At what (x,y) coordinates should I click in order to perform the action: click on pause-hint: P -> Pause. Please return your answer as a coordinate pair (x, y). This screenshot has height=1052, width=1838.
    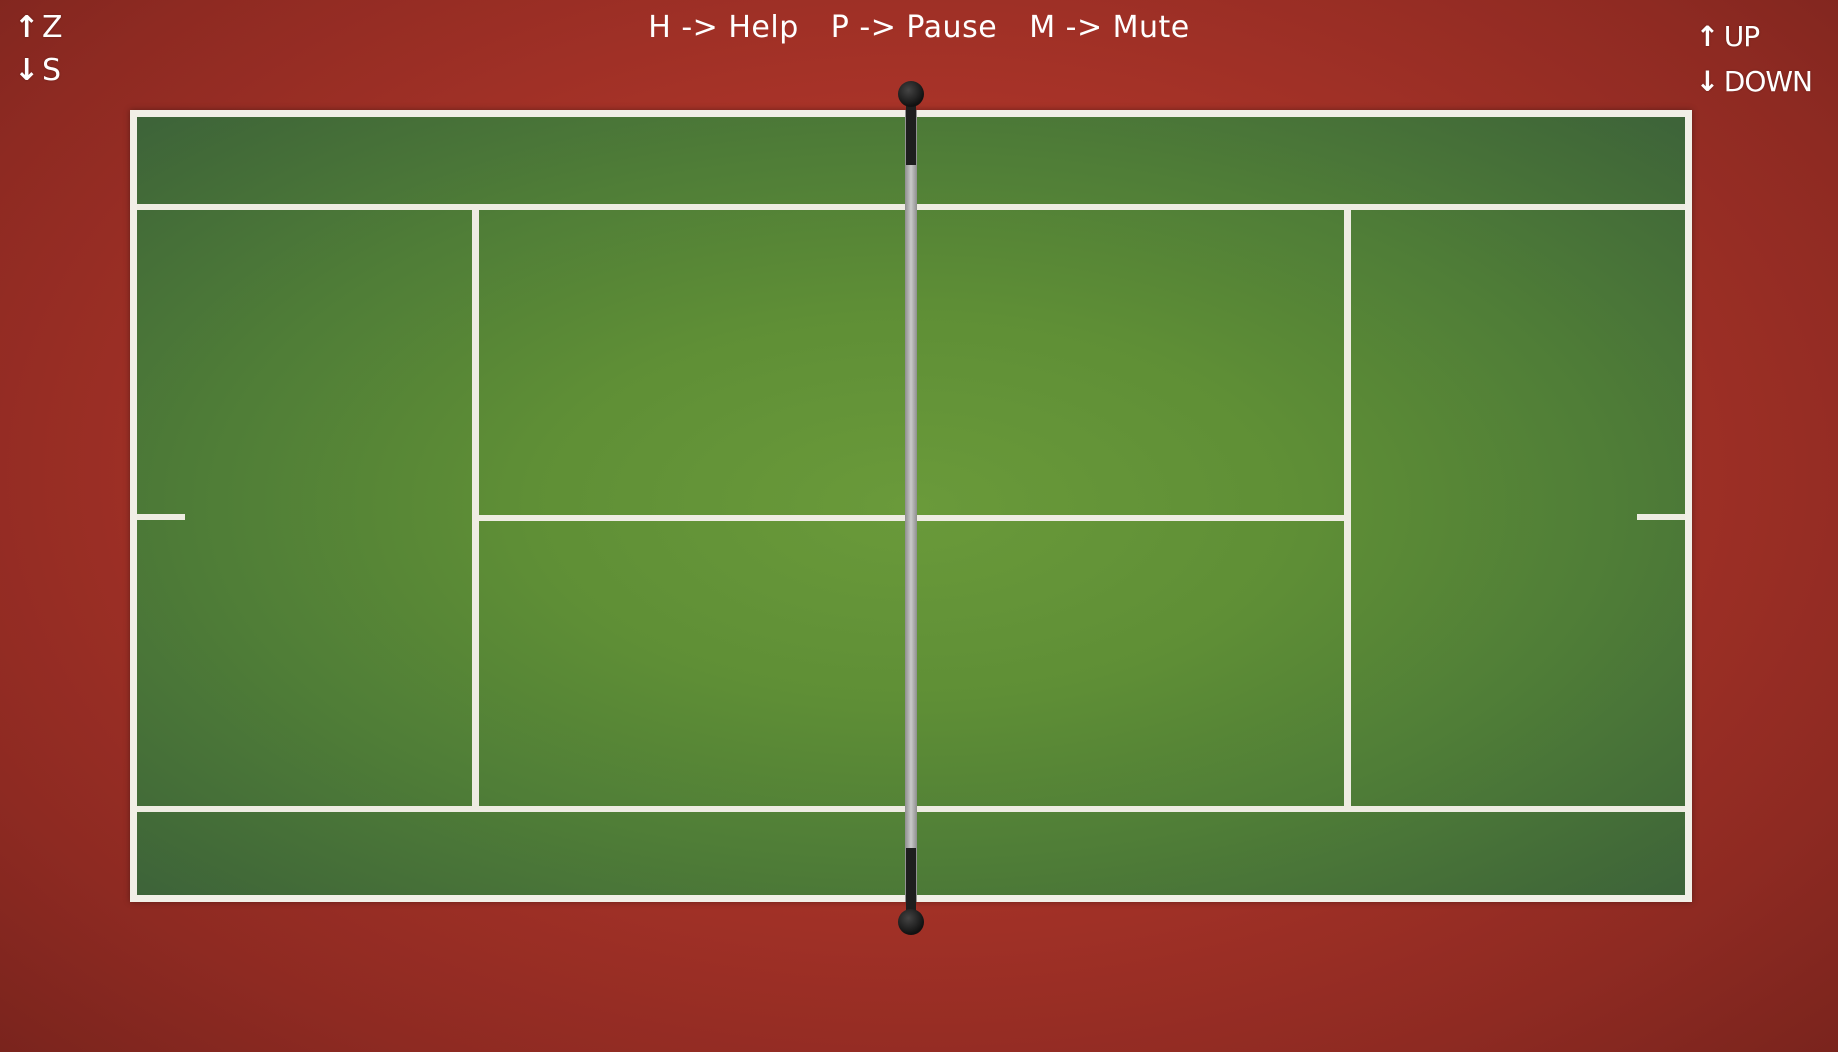
    Looking at the image, I should click on (914, 27).